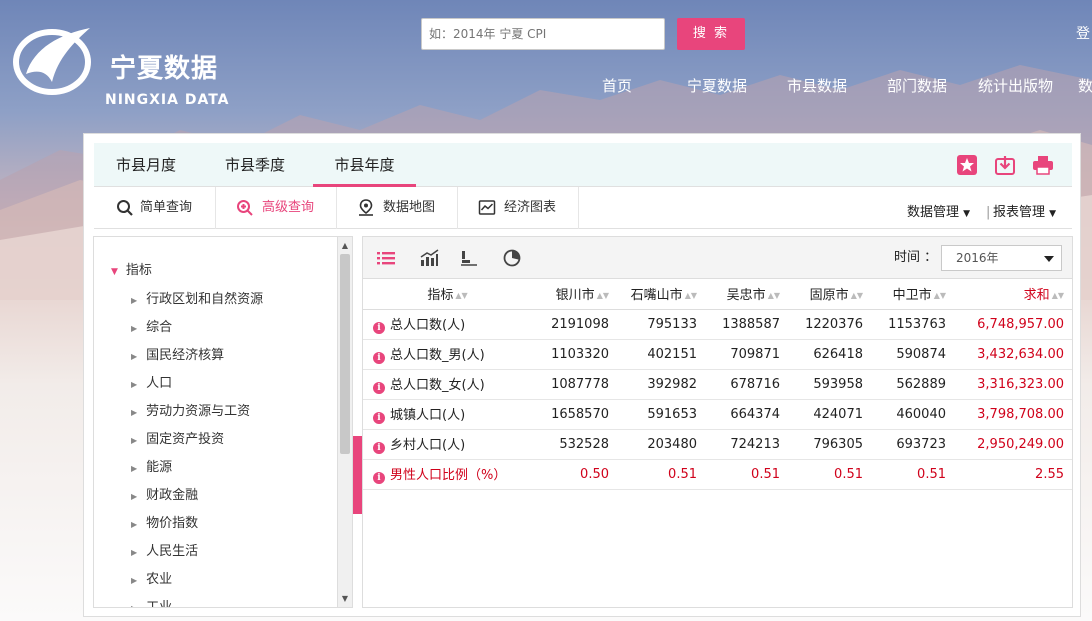  What do you see at coordinates (1049, 259) in the screenshot?
I see `caret-down-icon` at bounding box center [1049, 259].